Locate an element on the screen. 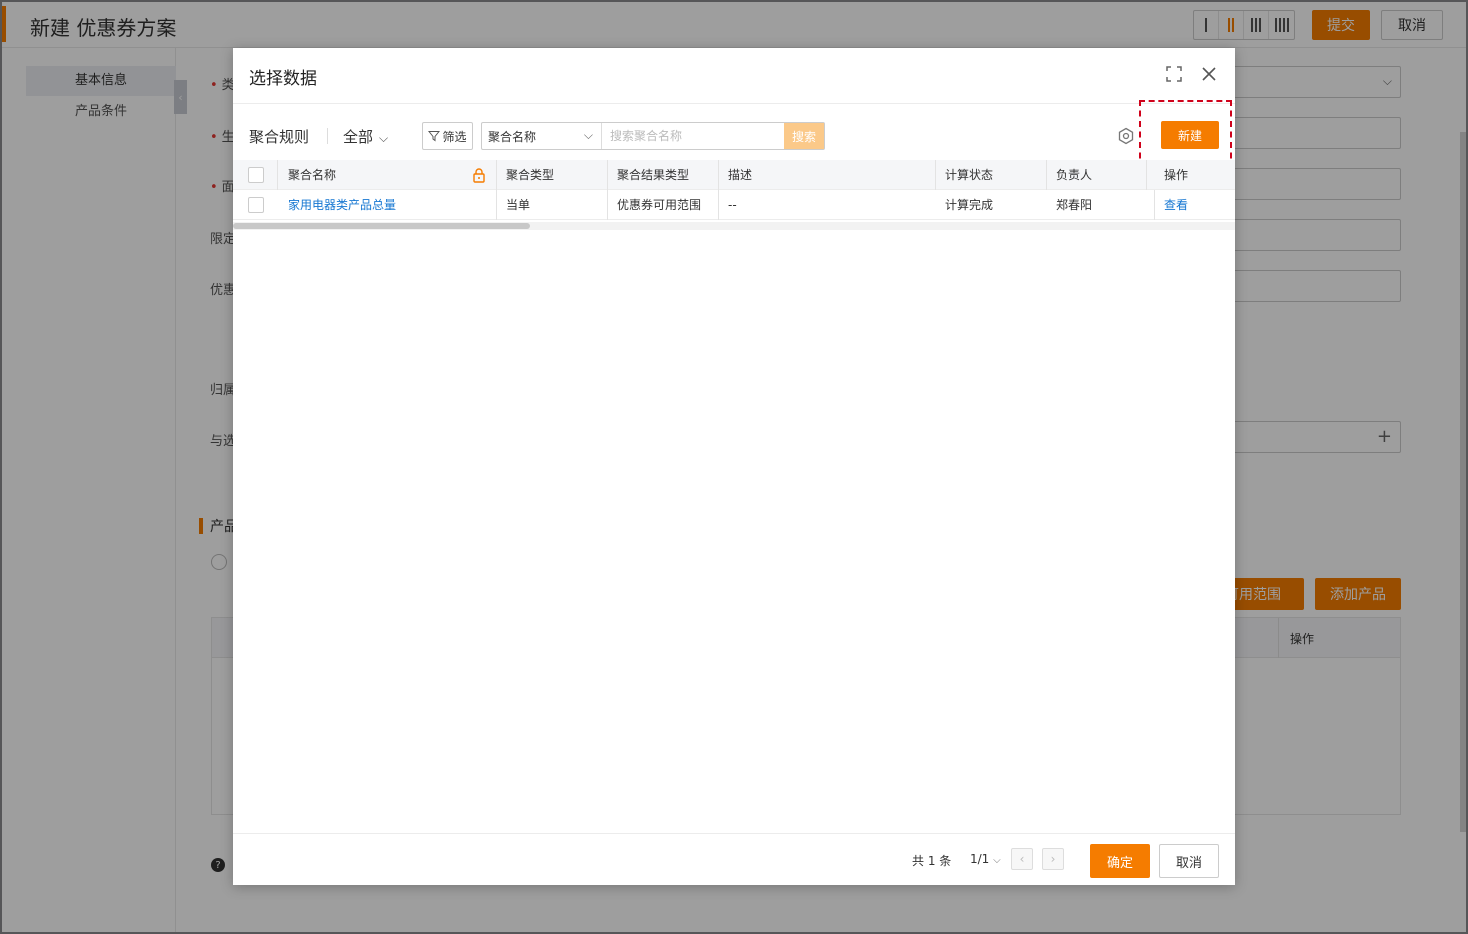 This screenshot has height=934, width=1468. new-button: 新建 is located at coordinates (1190, 135).